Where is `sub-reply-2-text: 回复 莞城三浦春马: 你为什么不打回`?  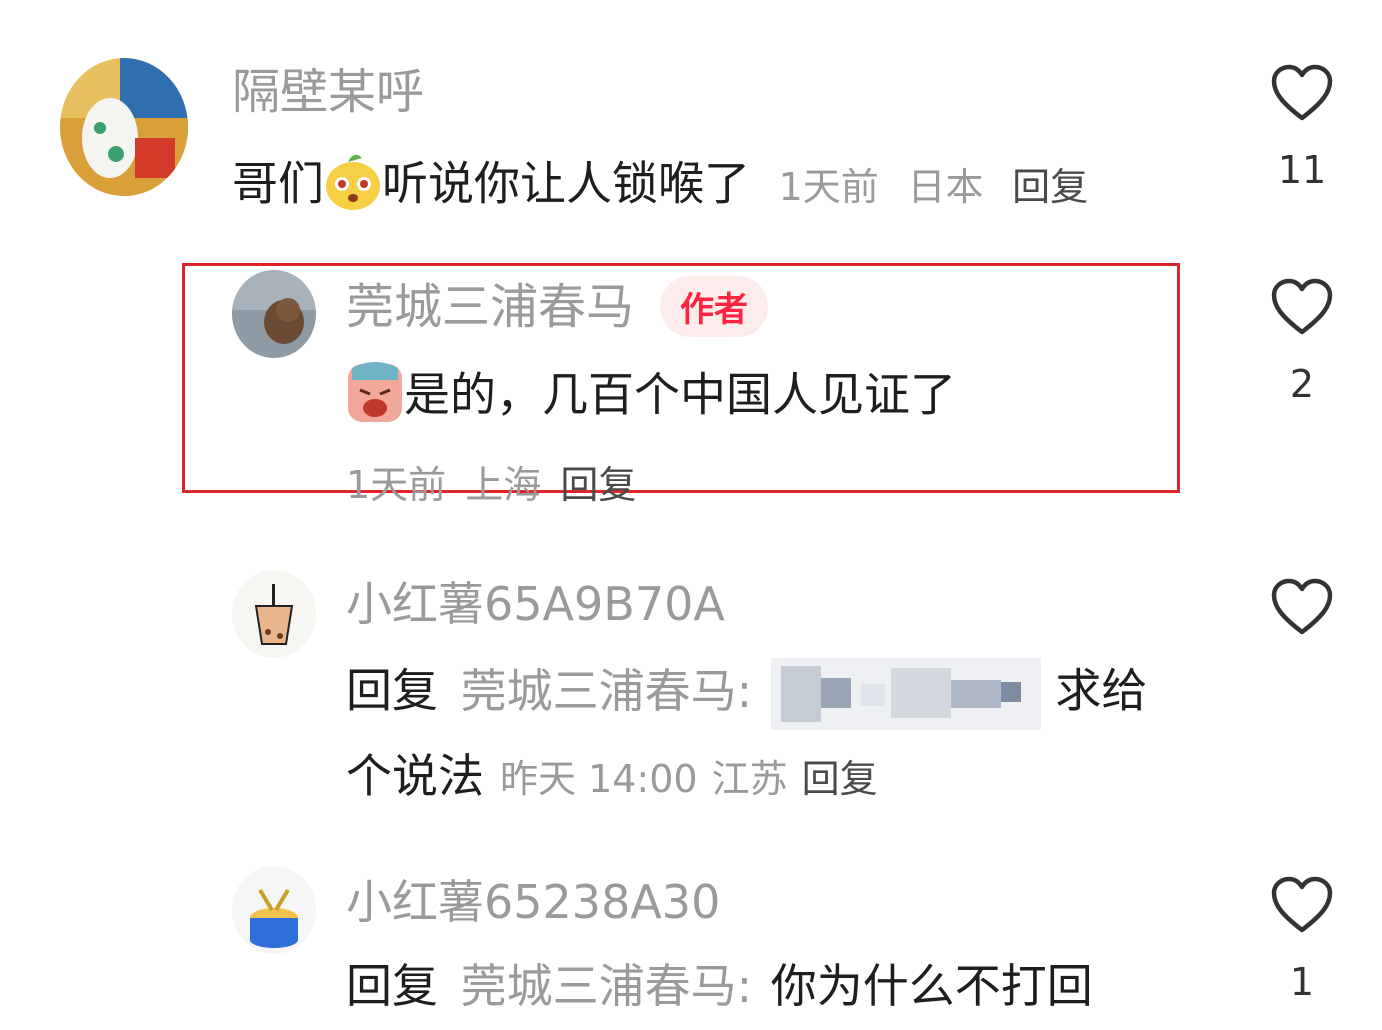
sub-reply-2-text: 回复 莞城三浦春马: 你为什么不打回 is located at coordinates (719, 986).